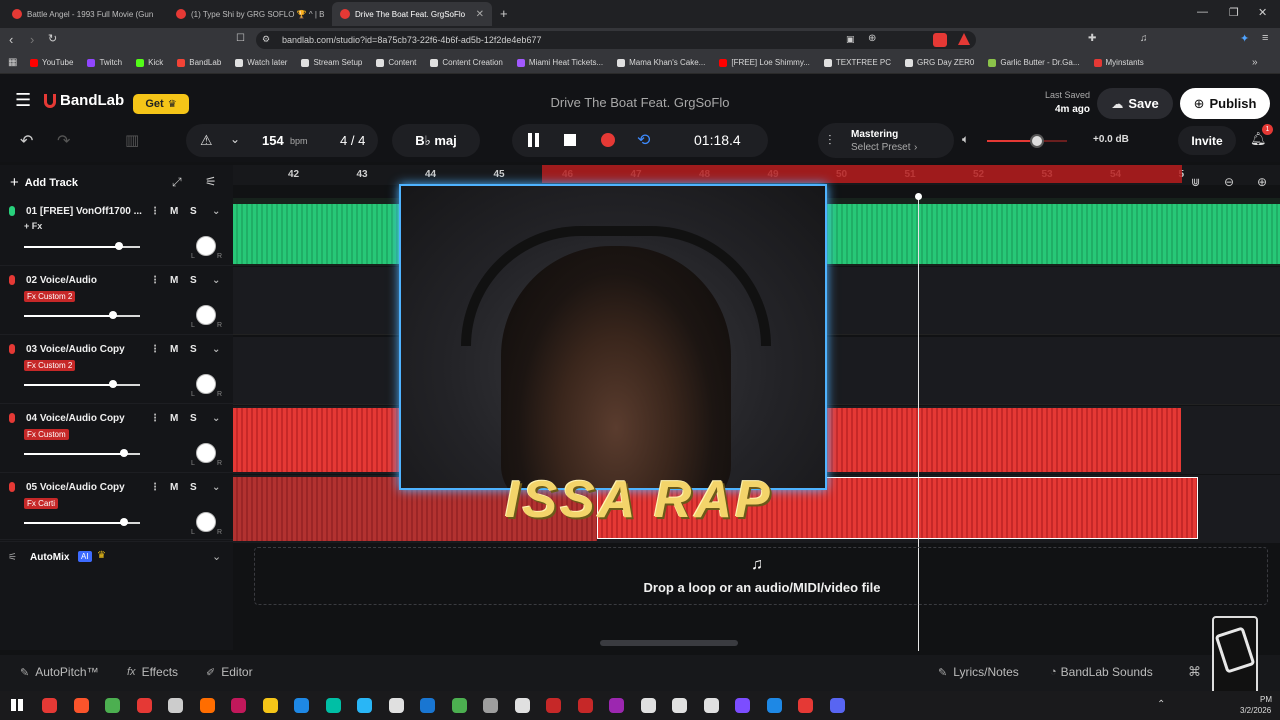  I want to click on menu-icon: ≡, so click(1265, 38).